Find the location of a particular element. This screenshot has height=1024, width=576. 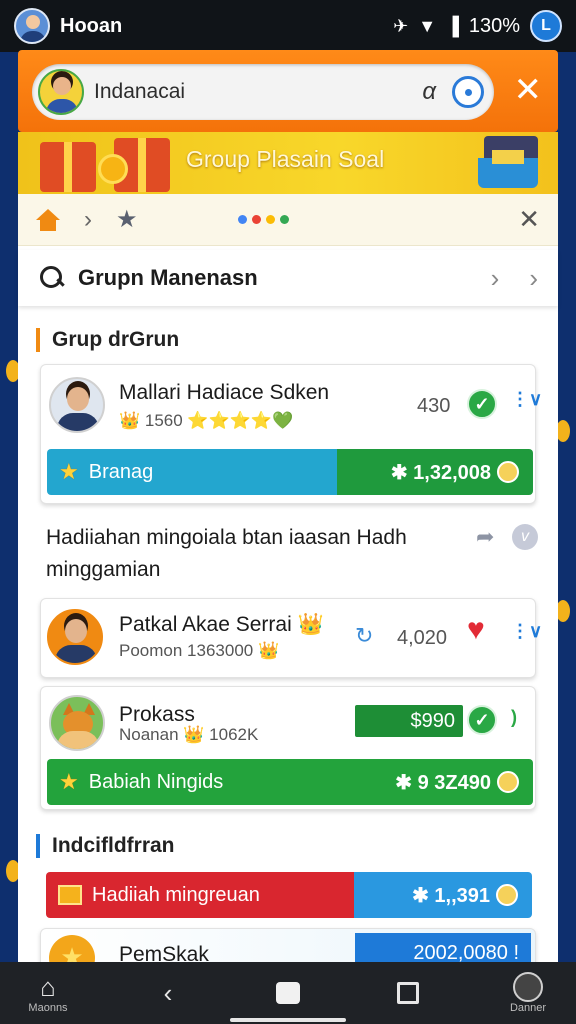

member-name: Mallari Hadiace Sdken is located at coordinates (224, 392).